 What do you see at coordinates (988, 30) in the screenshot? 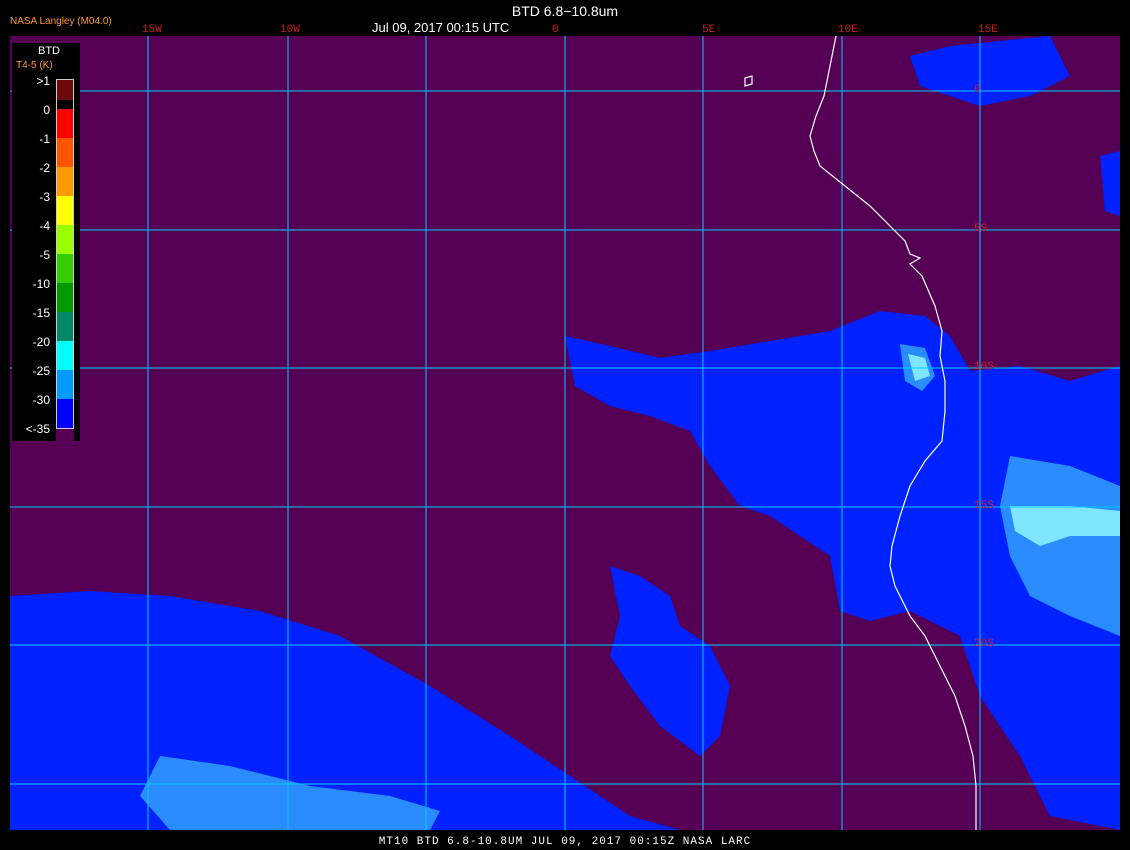
I see `longitude-label: 15E` at bounding box center [988, 30].